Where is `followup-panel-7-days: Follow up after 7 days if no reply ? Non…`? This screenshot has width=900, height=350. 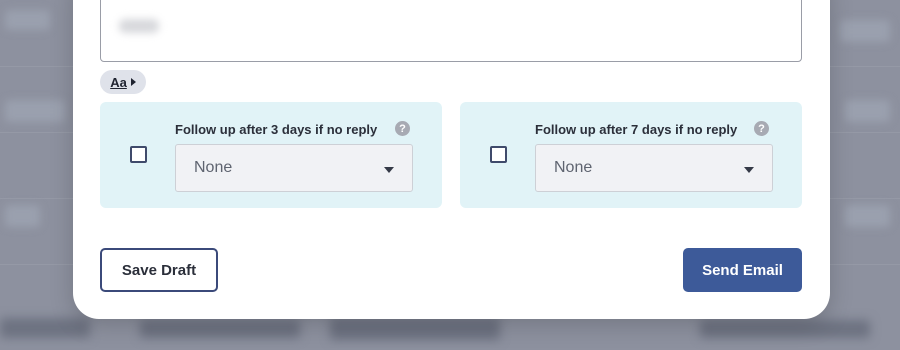
followup-panel-7-days: Follow up after 7 days if no reply ? Non… is located at coordinates (631, 155).